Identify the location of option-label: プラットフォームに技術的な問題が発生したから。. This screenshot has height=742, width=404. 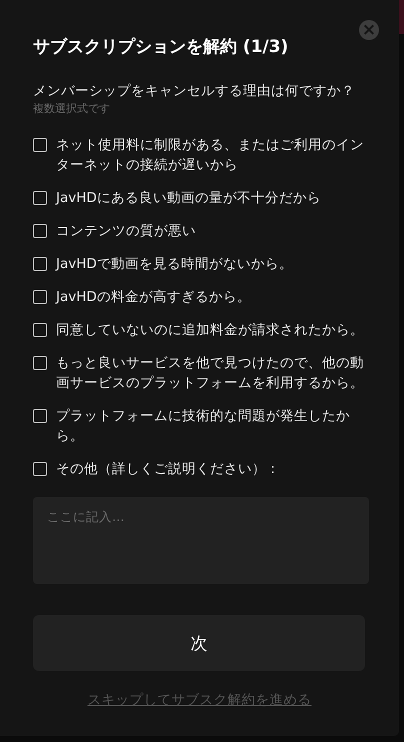
(203, 426).